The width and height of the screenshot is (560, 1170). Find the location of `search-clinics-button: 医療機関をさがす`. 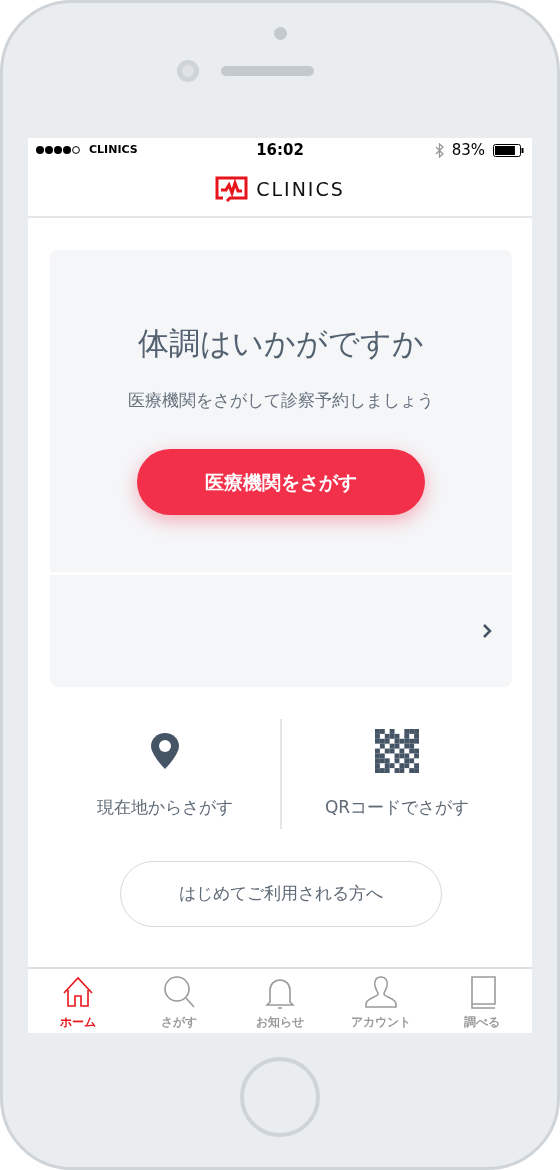

search-clinics-button: 医療機関をさがす is located at coordinates (281, 482).